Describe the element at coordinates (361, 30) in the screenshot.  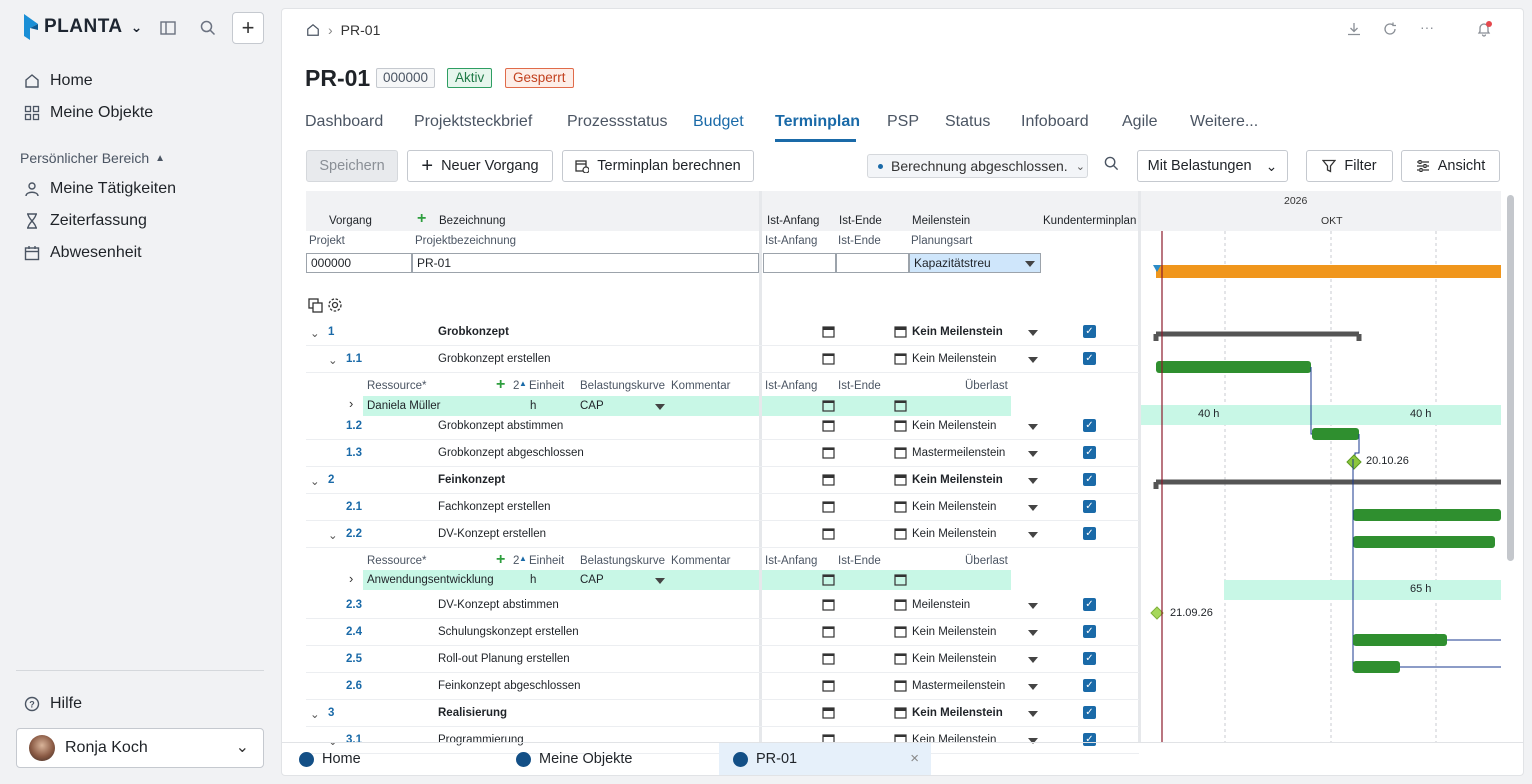
I see `breadcrumb-current: PR-01` at that location.